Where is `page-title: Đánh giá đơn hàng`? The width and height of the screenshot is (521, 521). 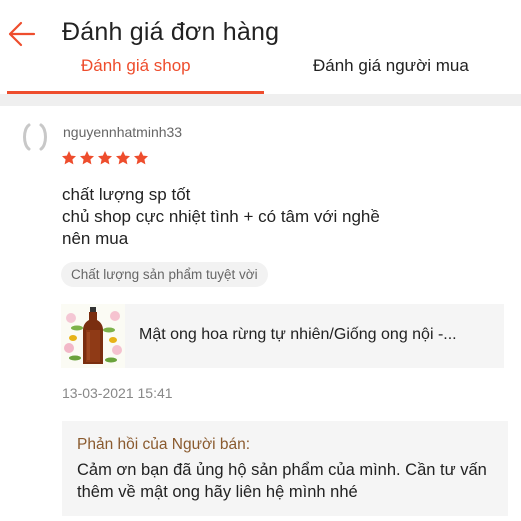 page-title: Đánh giá đơn hàng is located at coordinates (171, 32).